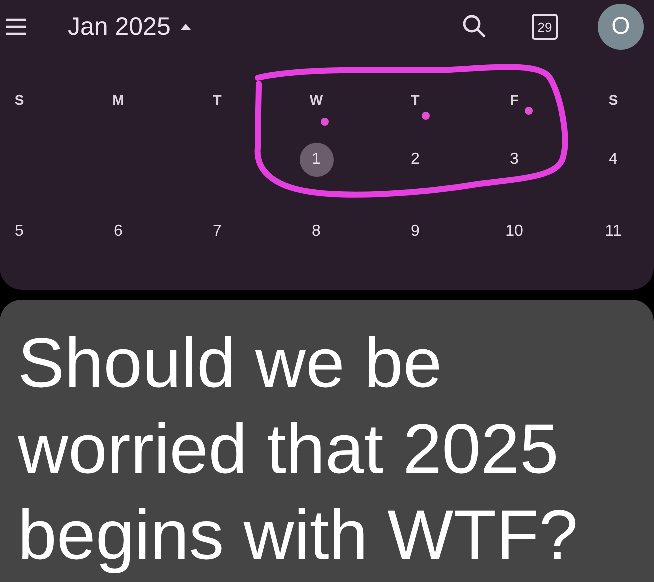 The width and height of the screenshot is (654, 582). Describe the element at coordinates (613, 232) in the screenshot. I see `calendar-day: 11` at that location.